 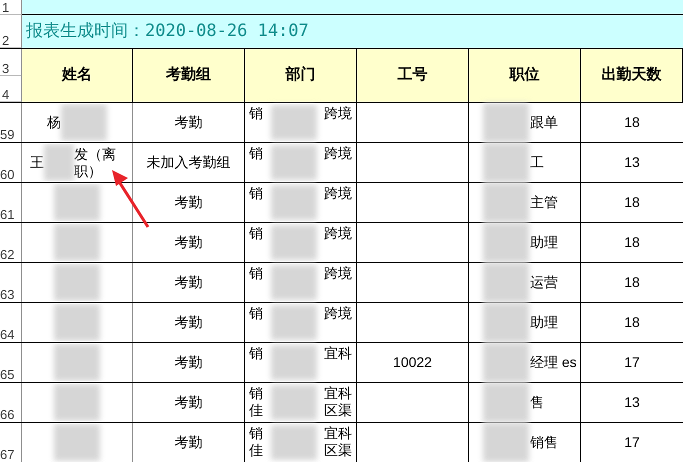 What do you see at coordinates (413, 75) in the screenshot?
I see `column-header: 工号` at bounding box center [413, 75].